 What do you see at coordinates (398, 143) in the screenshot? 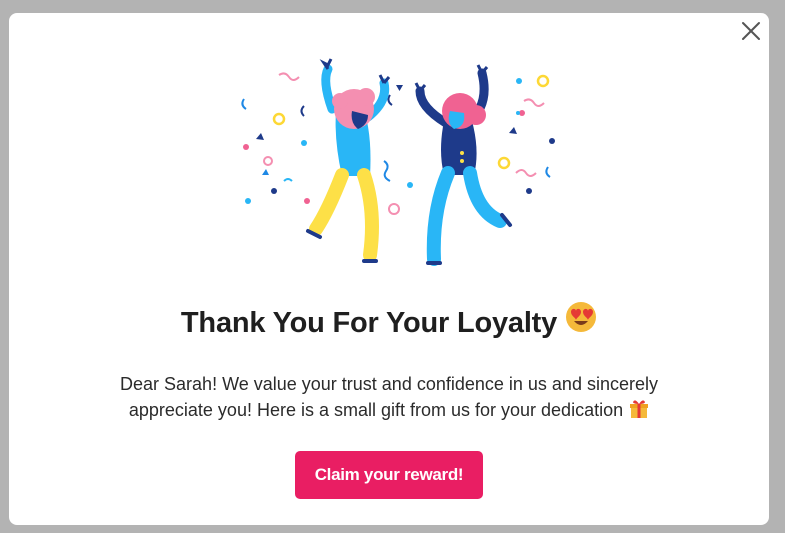
I see `confetti` at bounding box center [398, 143].